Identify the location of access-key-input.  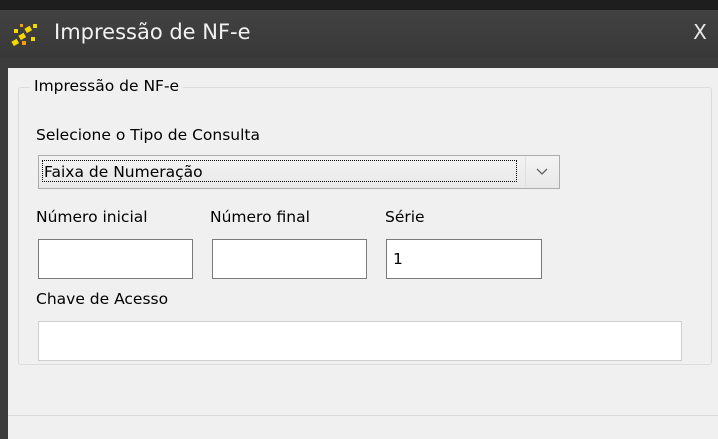
(360, 341).